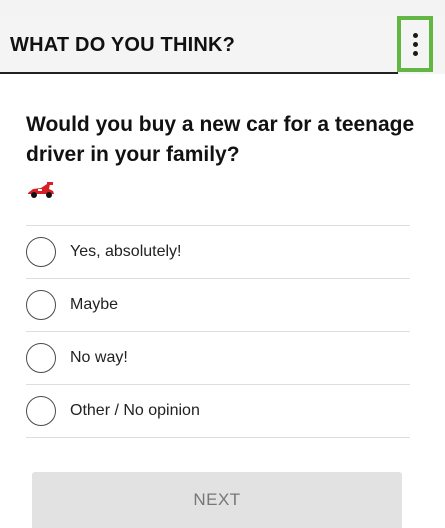 Image resolution: width=445 pixels, height=528 pixels. What do you see at coordinates (199, 73) in the screenshot?
I see `header-underline` at bounding box center [199, 73].